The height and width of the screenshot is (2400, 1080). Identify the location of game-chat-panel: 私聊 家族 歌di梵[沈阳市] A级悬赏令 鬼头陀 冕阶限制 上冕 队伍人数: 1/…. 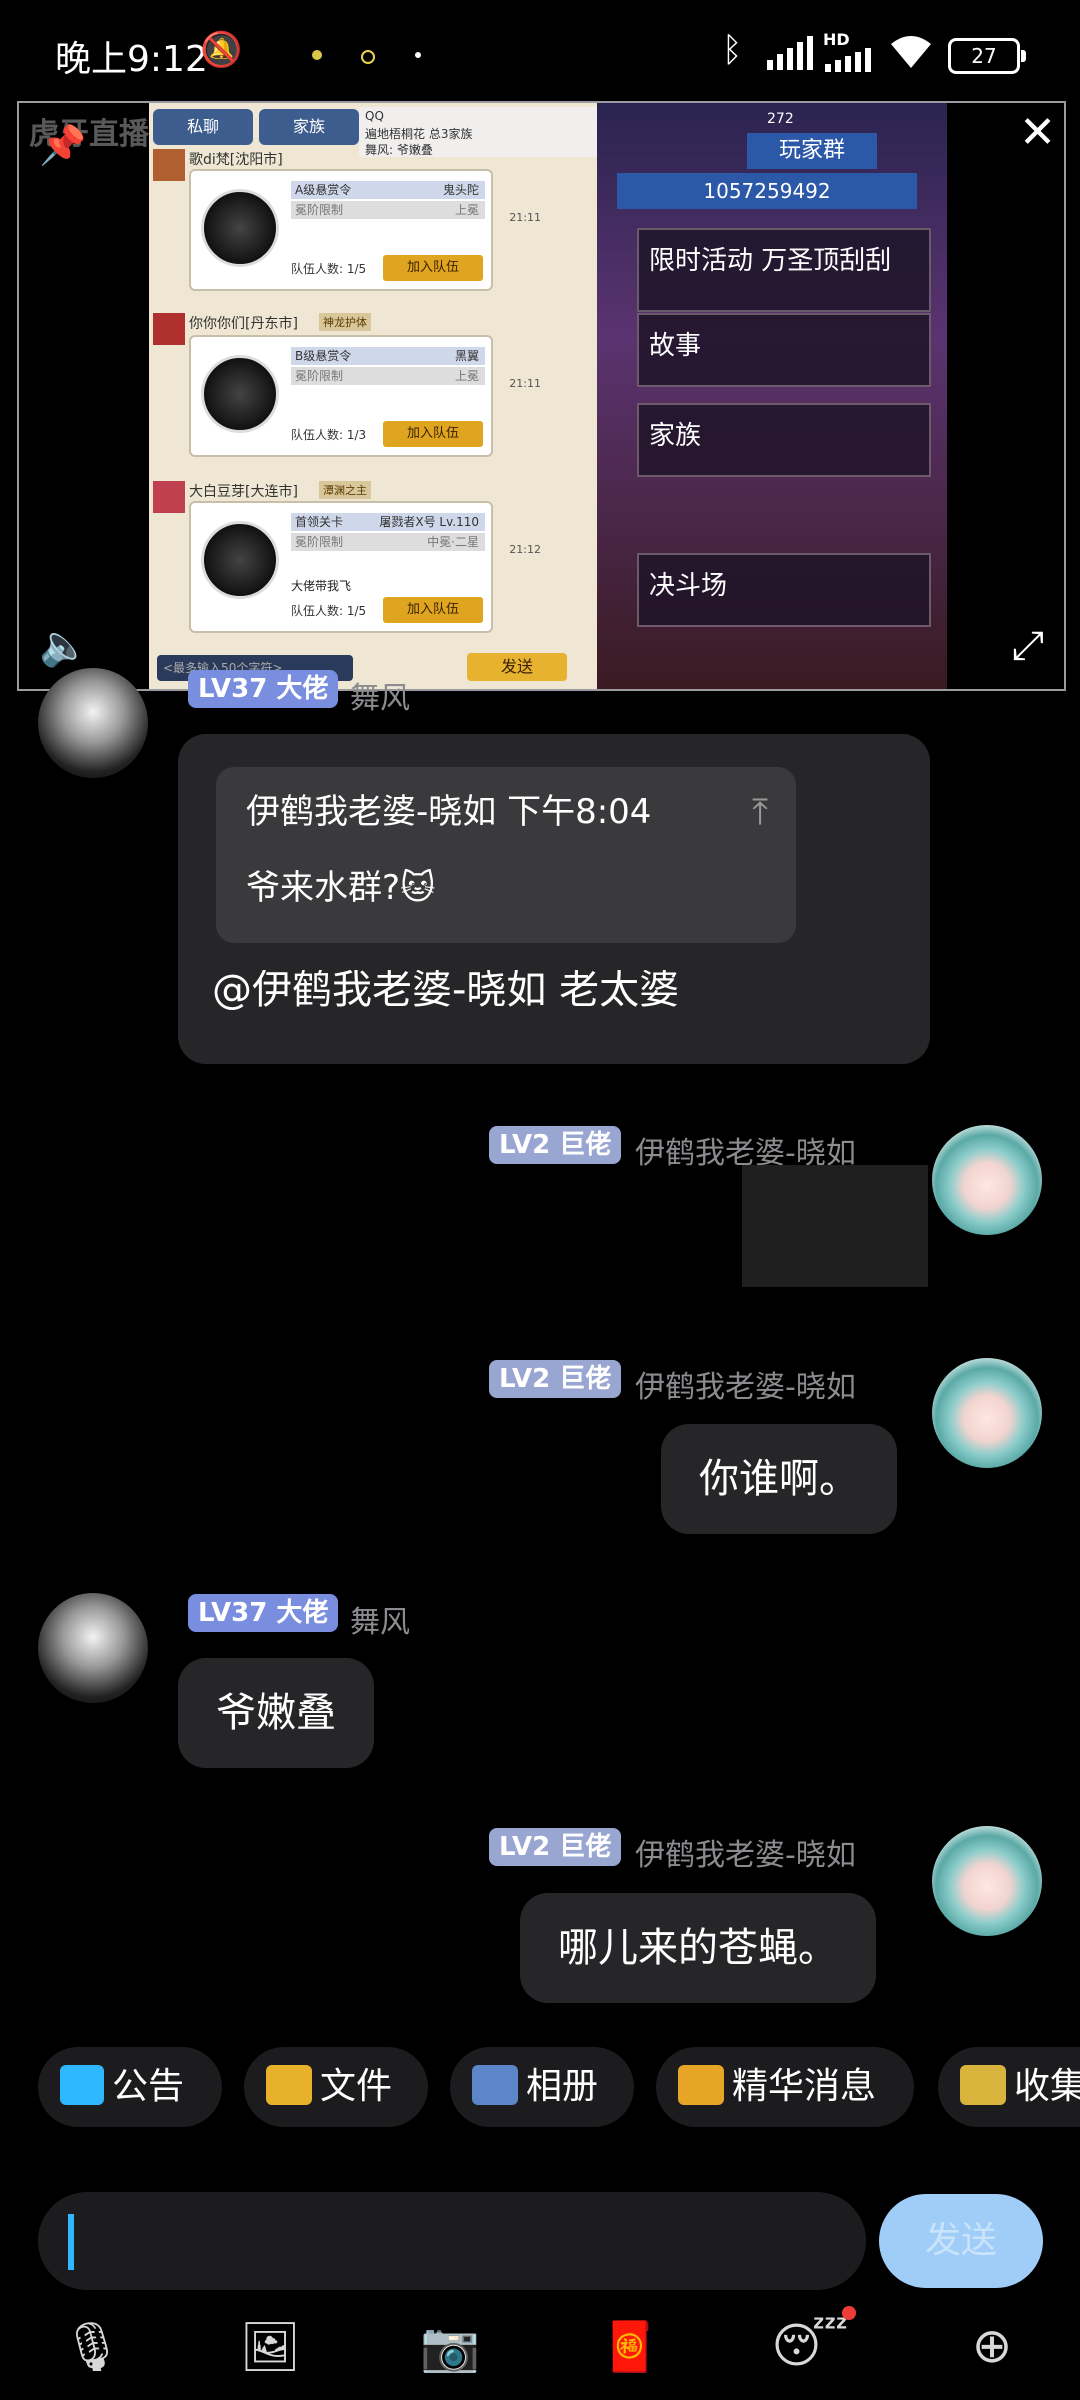
(373, 396).